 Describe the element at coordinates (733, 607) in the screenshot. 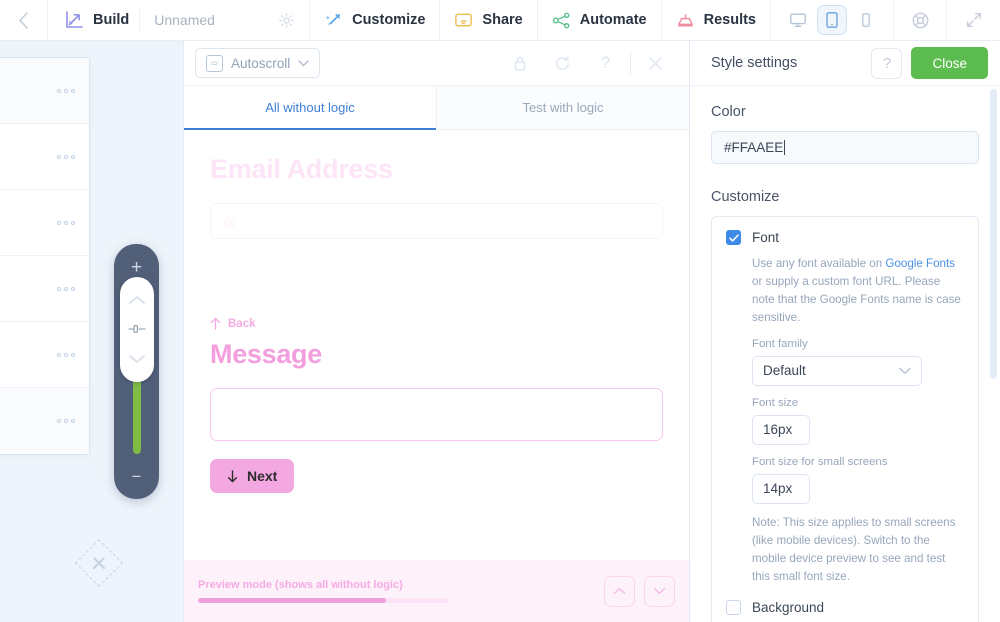

I see `background-checkbox` at that location.